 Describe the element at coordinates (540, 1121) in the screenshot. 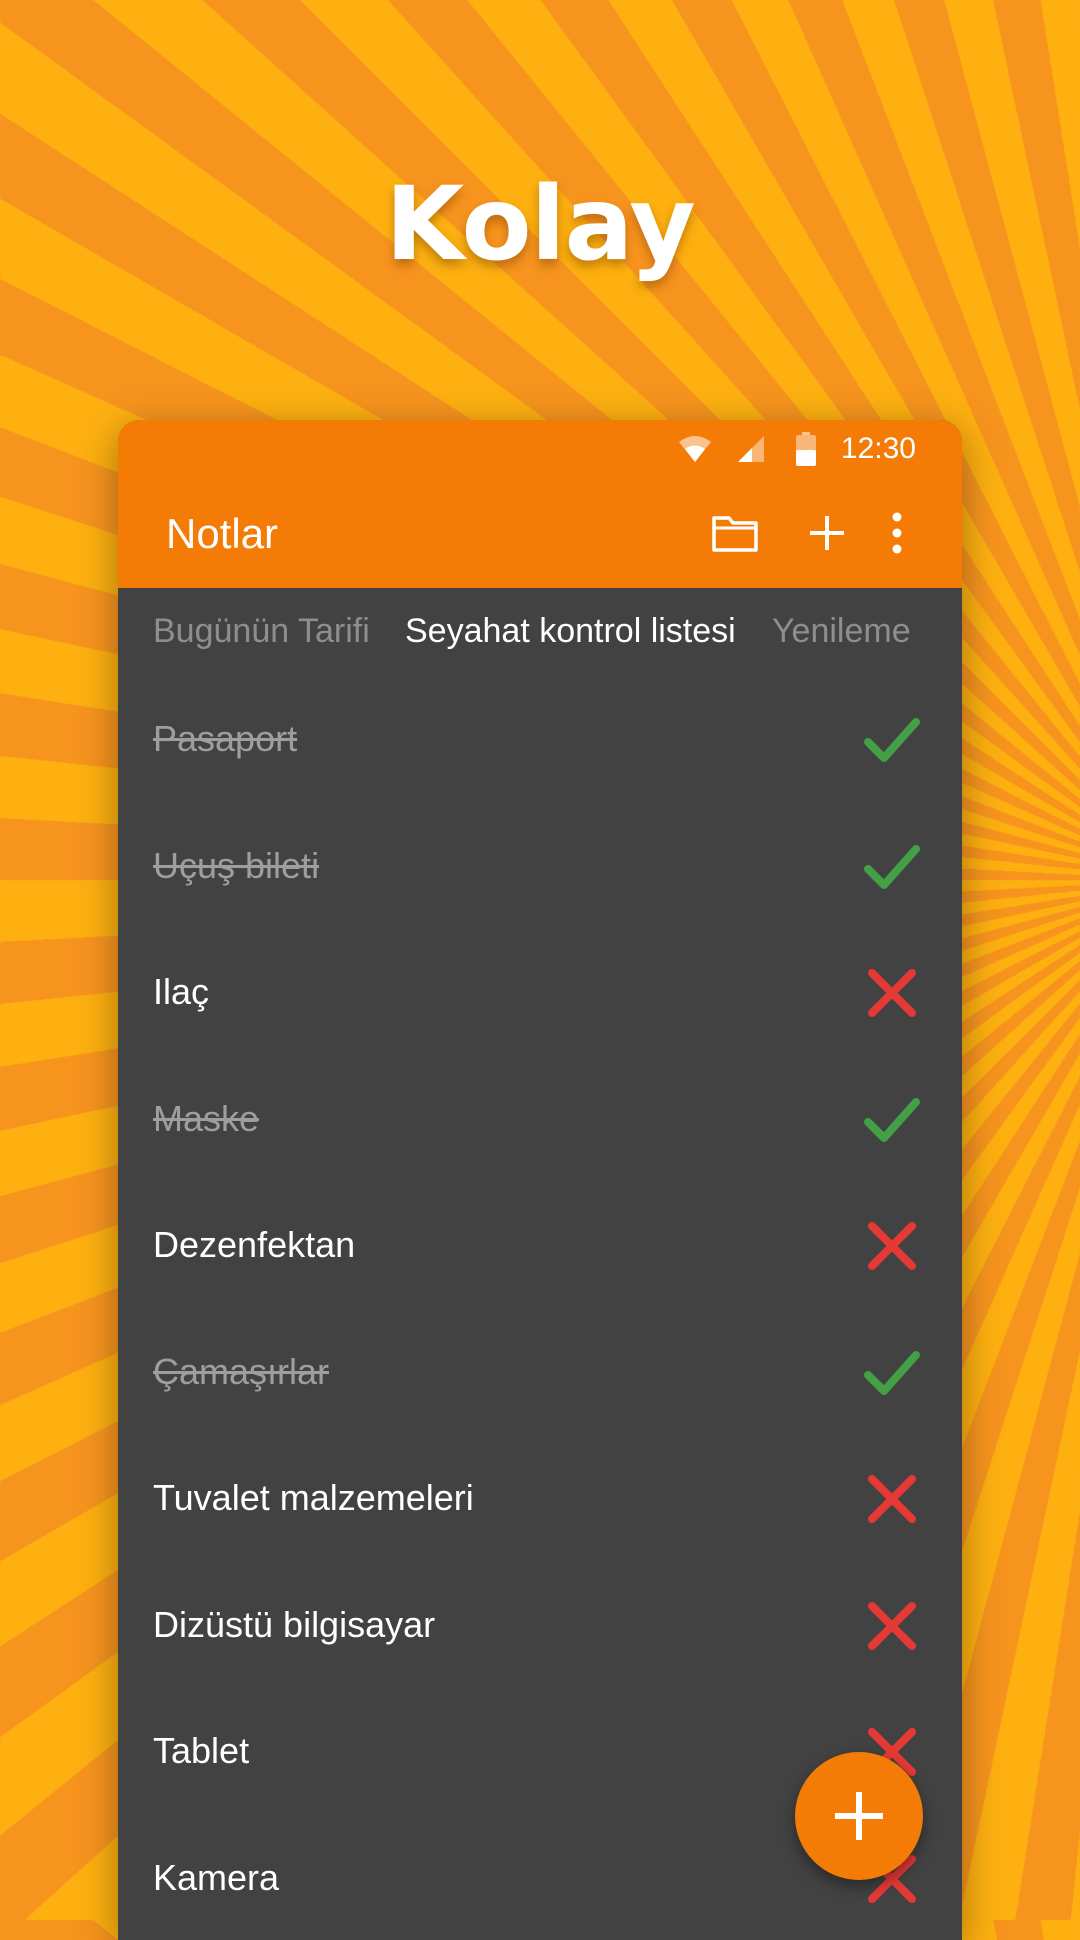

I see `list-item: Maske` at that location.